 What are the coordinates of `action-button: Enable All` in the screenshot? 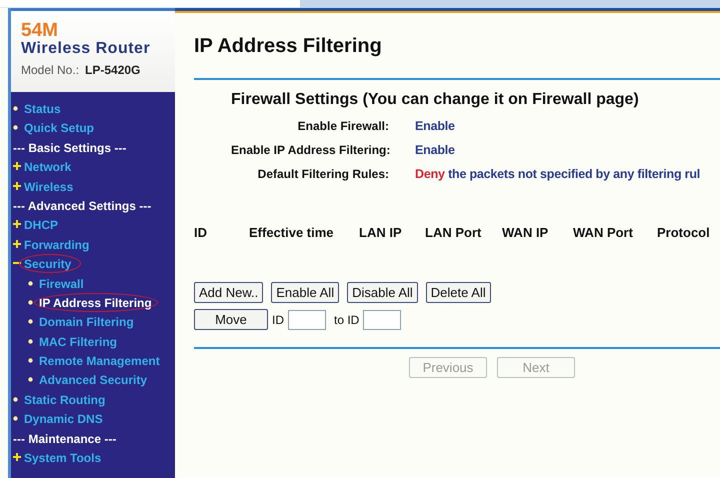 It's located at (305, 292).